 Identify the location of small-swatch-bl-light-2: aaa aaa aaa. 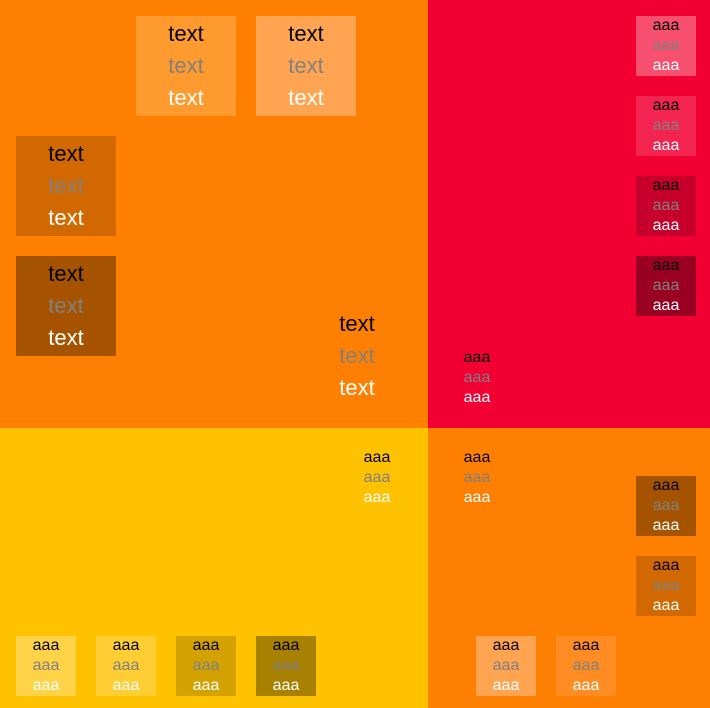
(126, 666).